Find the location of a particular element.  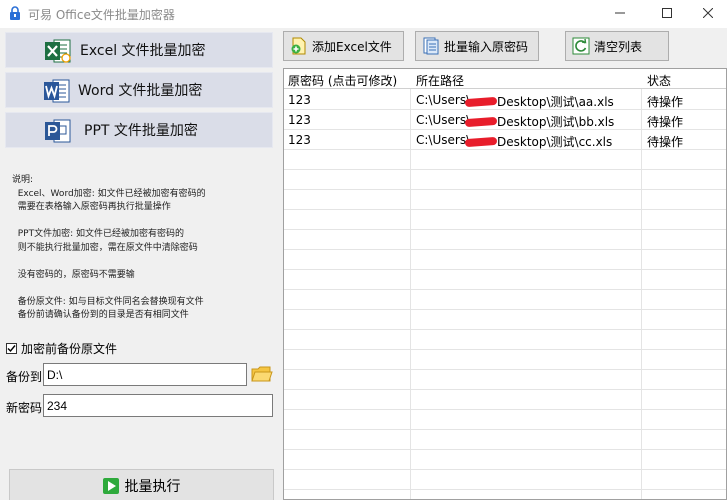

ppt-encrypt-label: PPT 文件批量加密 is located at coordinates (141, 131).